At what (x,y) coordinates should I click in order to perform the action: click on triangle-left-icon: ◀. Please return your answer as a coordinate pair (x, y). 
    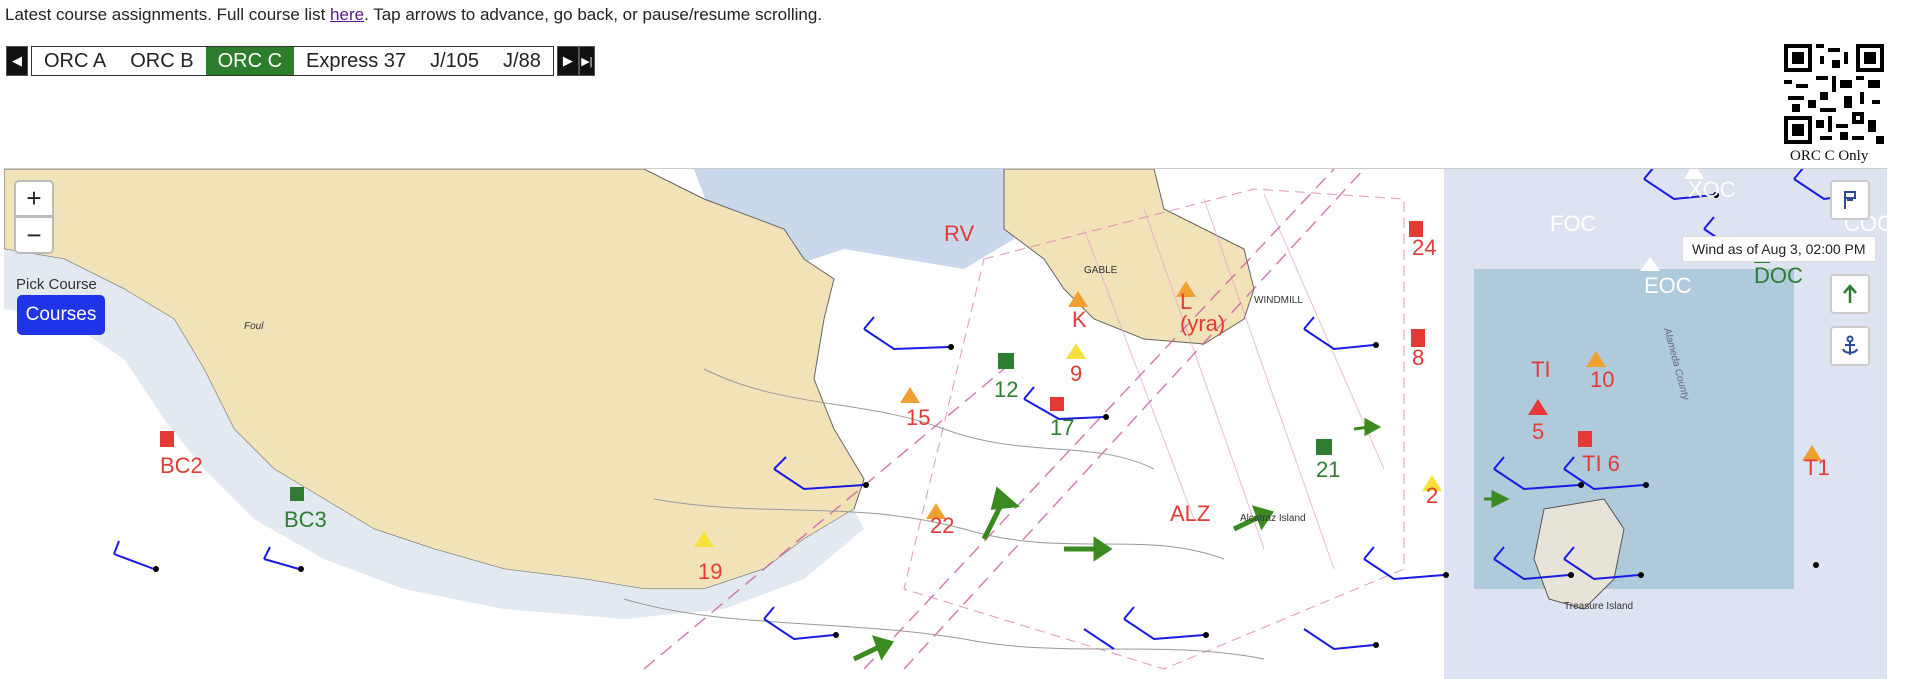
    Looking at the image, I should click on (17, 60).